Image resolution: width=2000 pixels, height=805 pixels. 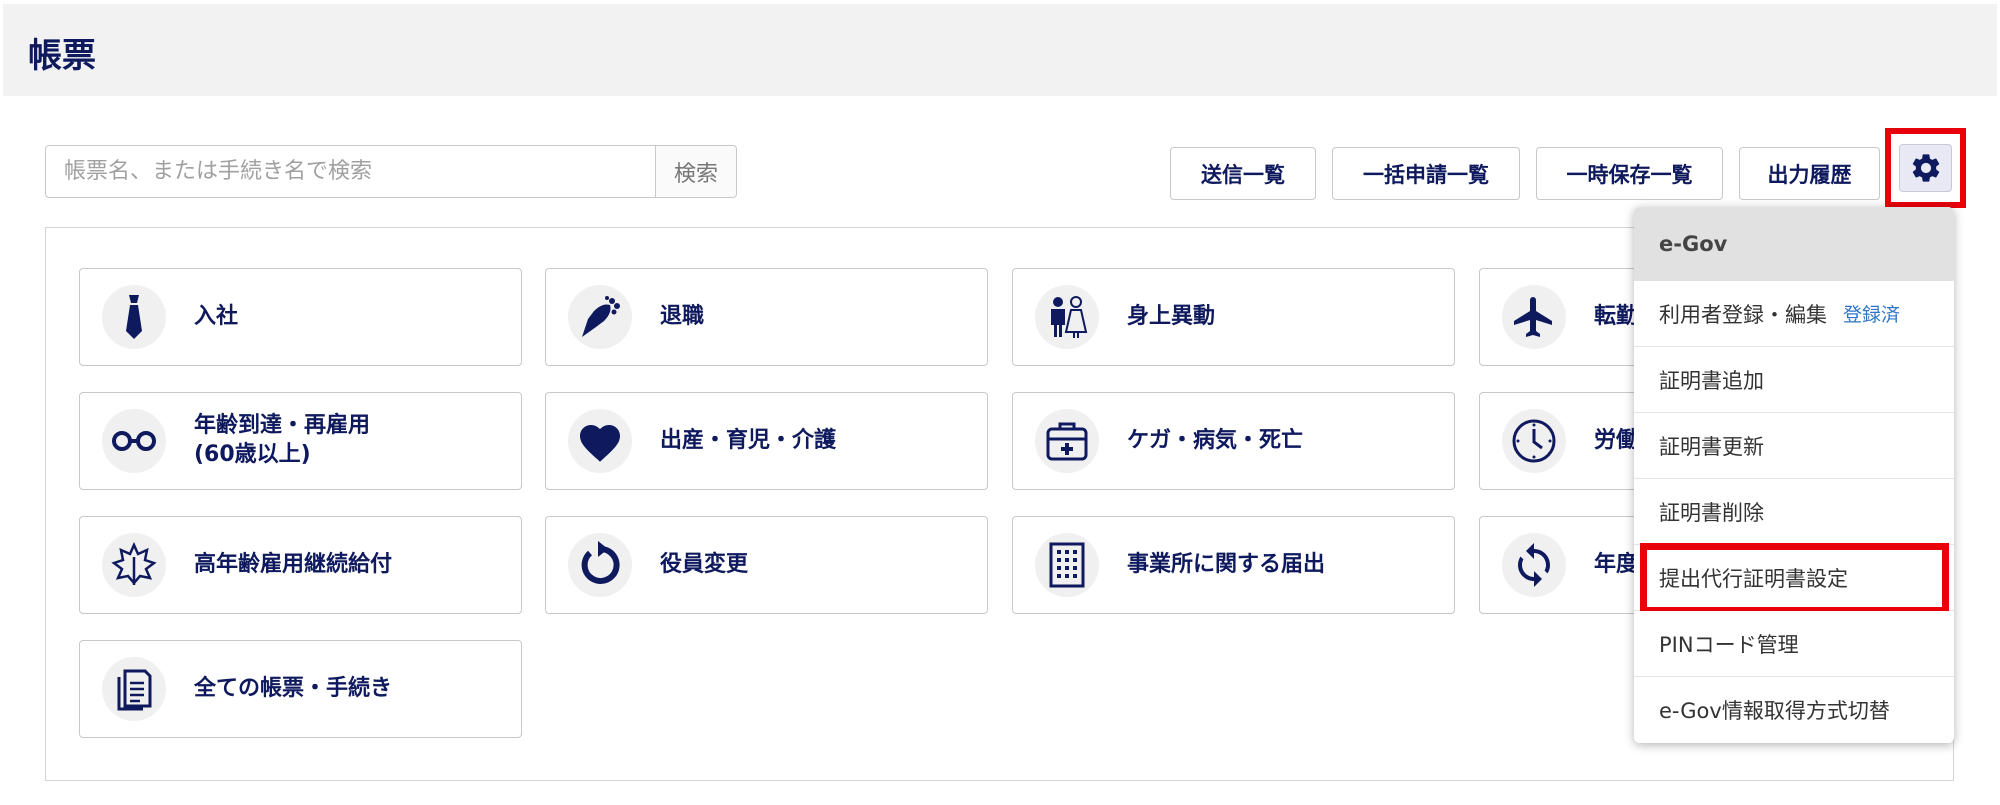 What do you see at coordinates (748, 440) in the screenshot?
I see `card-label: 出産・育児・介護` at bounding box center [748, 440].